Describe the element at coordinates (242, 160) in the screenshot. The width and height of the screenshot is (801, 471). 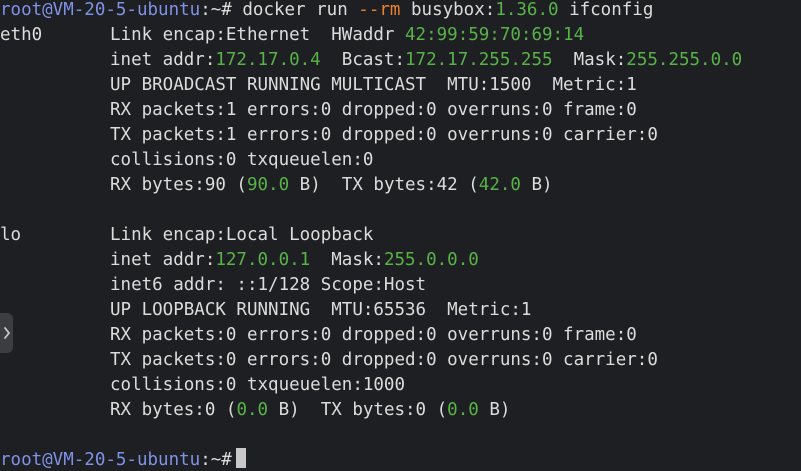
I see `eth0-collisions: collisions:0 txqueuelen:0` at that location.